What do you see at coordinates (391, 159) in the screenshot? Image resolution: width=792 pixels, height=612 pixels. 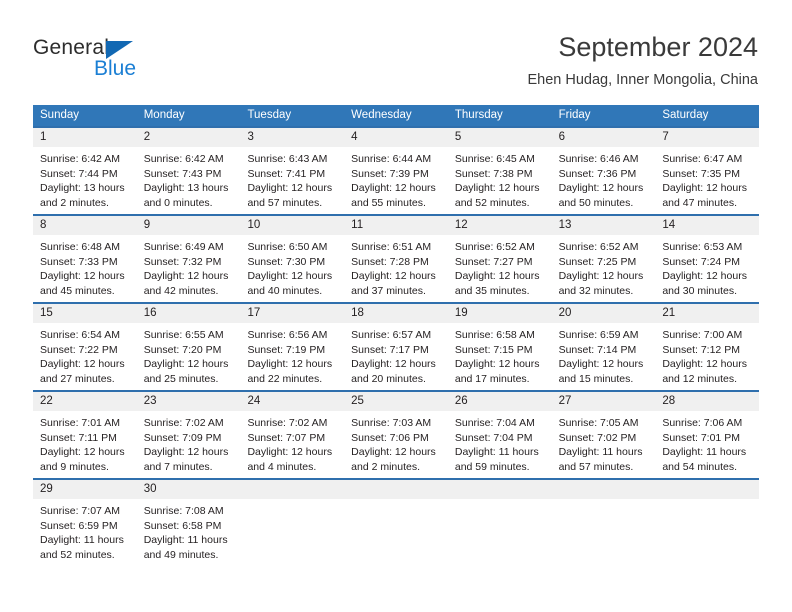 I see `sunrise-text: Sunrise: 6:44 AM` at bounding box center [391, 159].